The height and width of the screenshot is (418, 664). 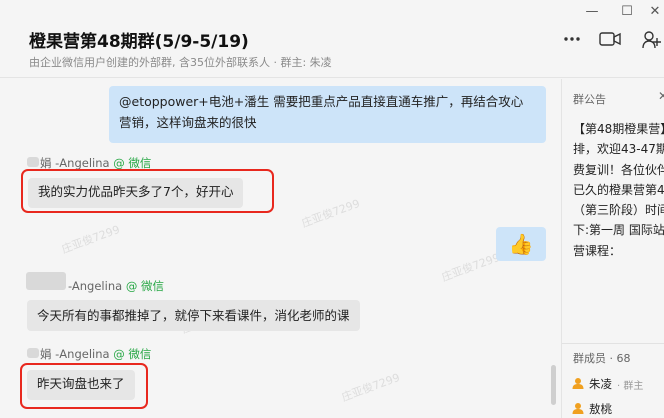 I want to click on sender-name: 娟 -Angelina @ 微信, so click(x=95, y=354).